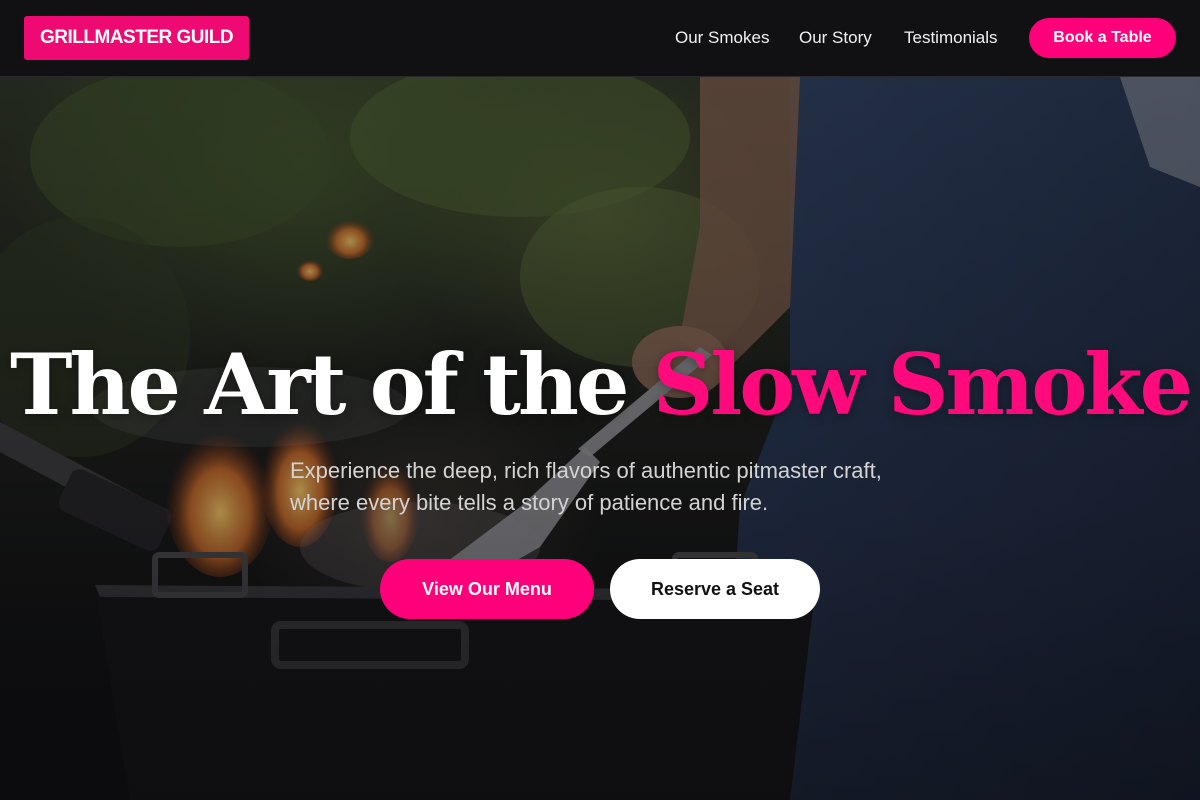 This screenshot has height=800, width=1200. Describe the element at coordinates (715, 589) in the screenshot. I see `reserve-seat-button: Reserve a Seat` at that location.